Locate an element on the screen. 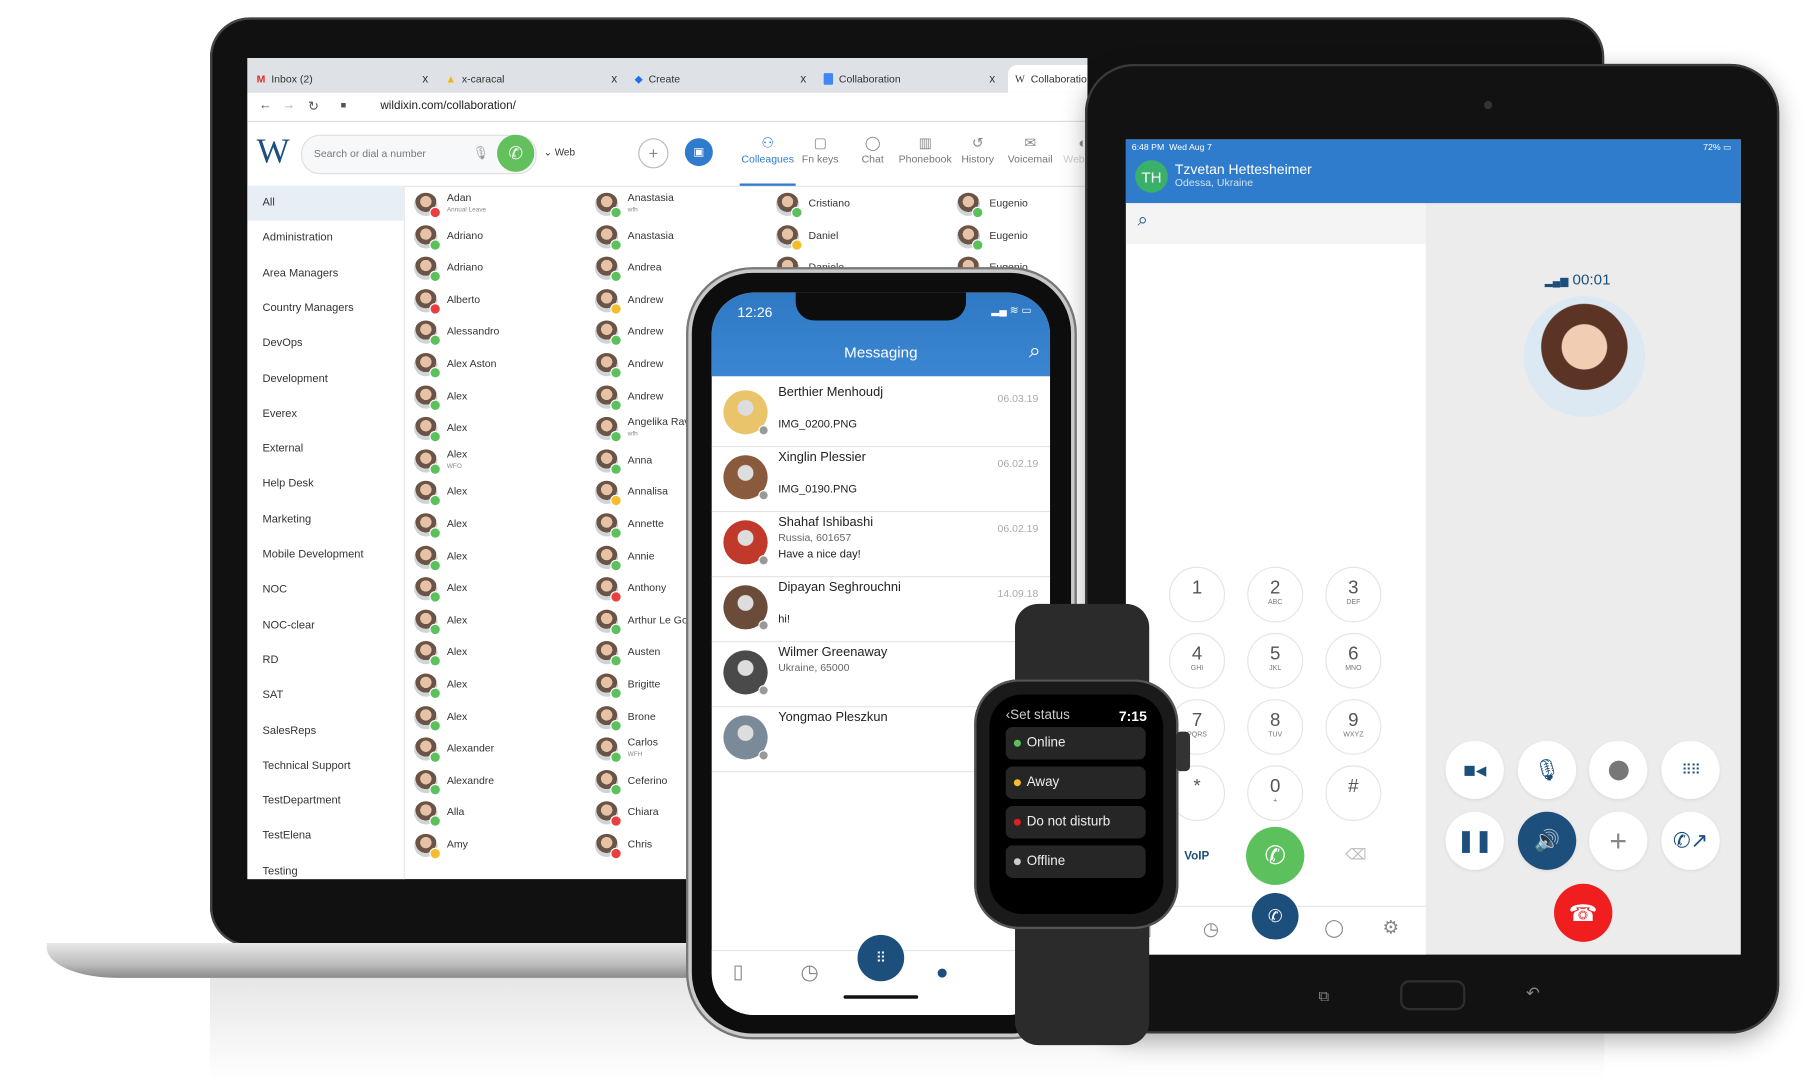 Image resolution: width=1820 pixels, height=1080 pixels. recent-apps-icon: ⧉ is located at coordinates (1323, 996).